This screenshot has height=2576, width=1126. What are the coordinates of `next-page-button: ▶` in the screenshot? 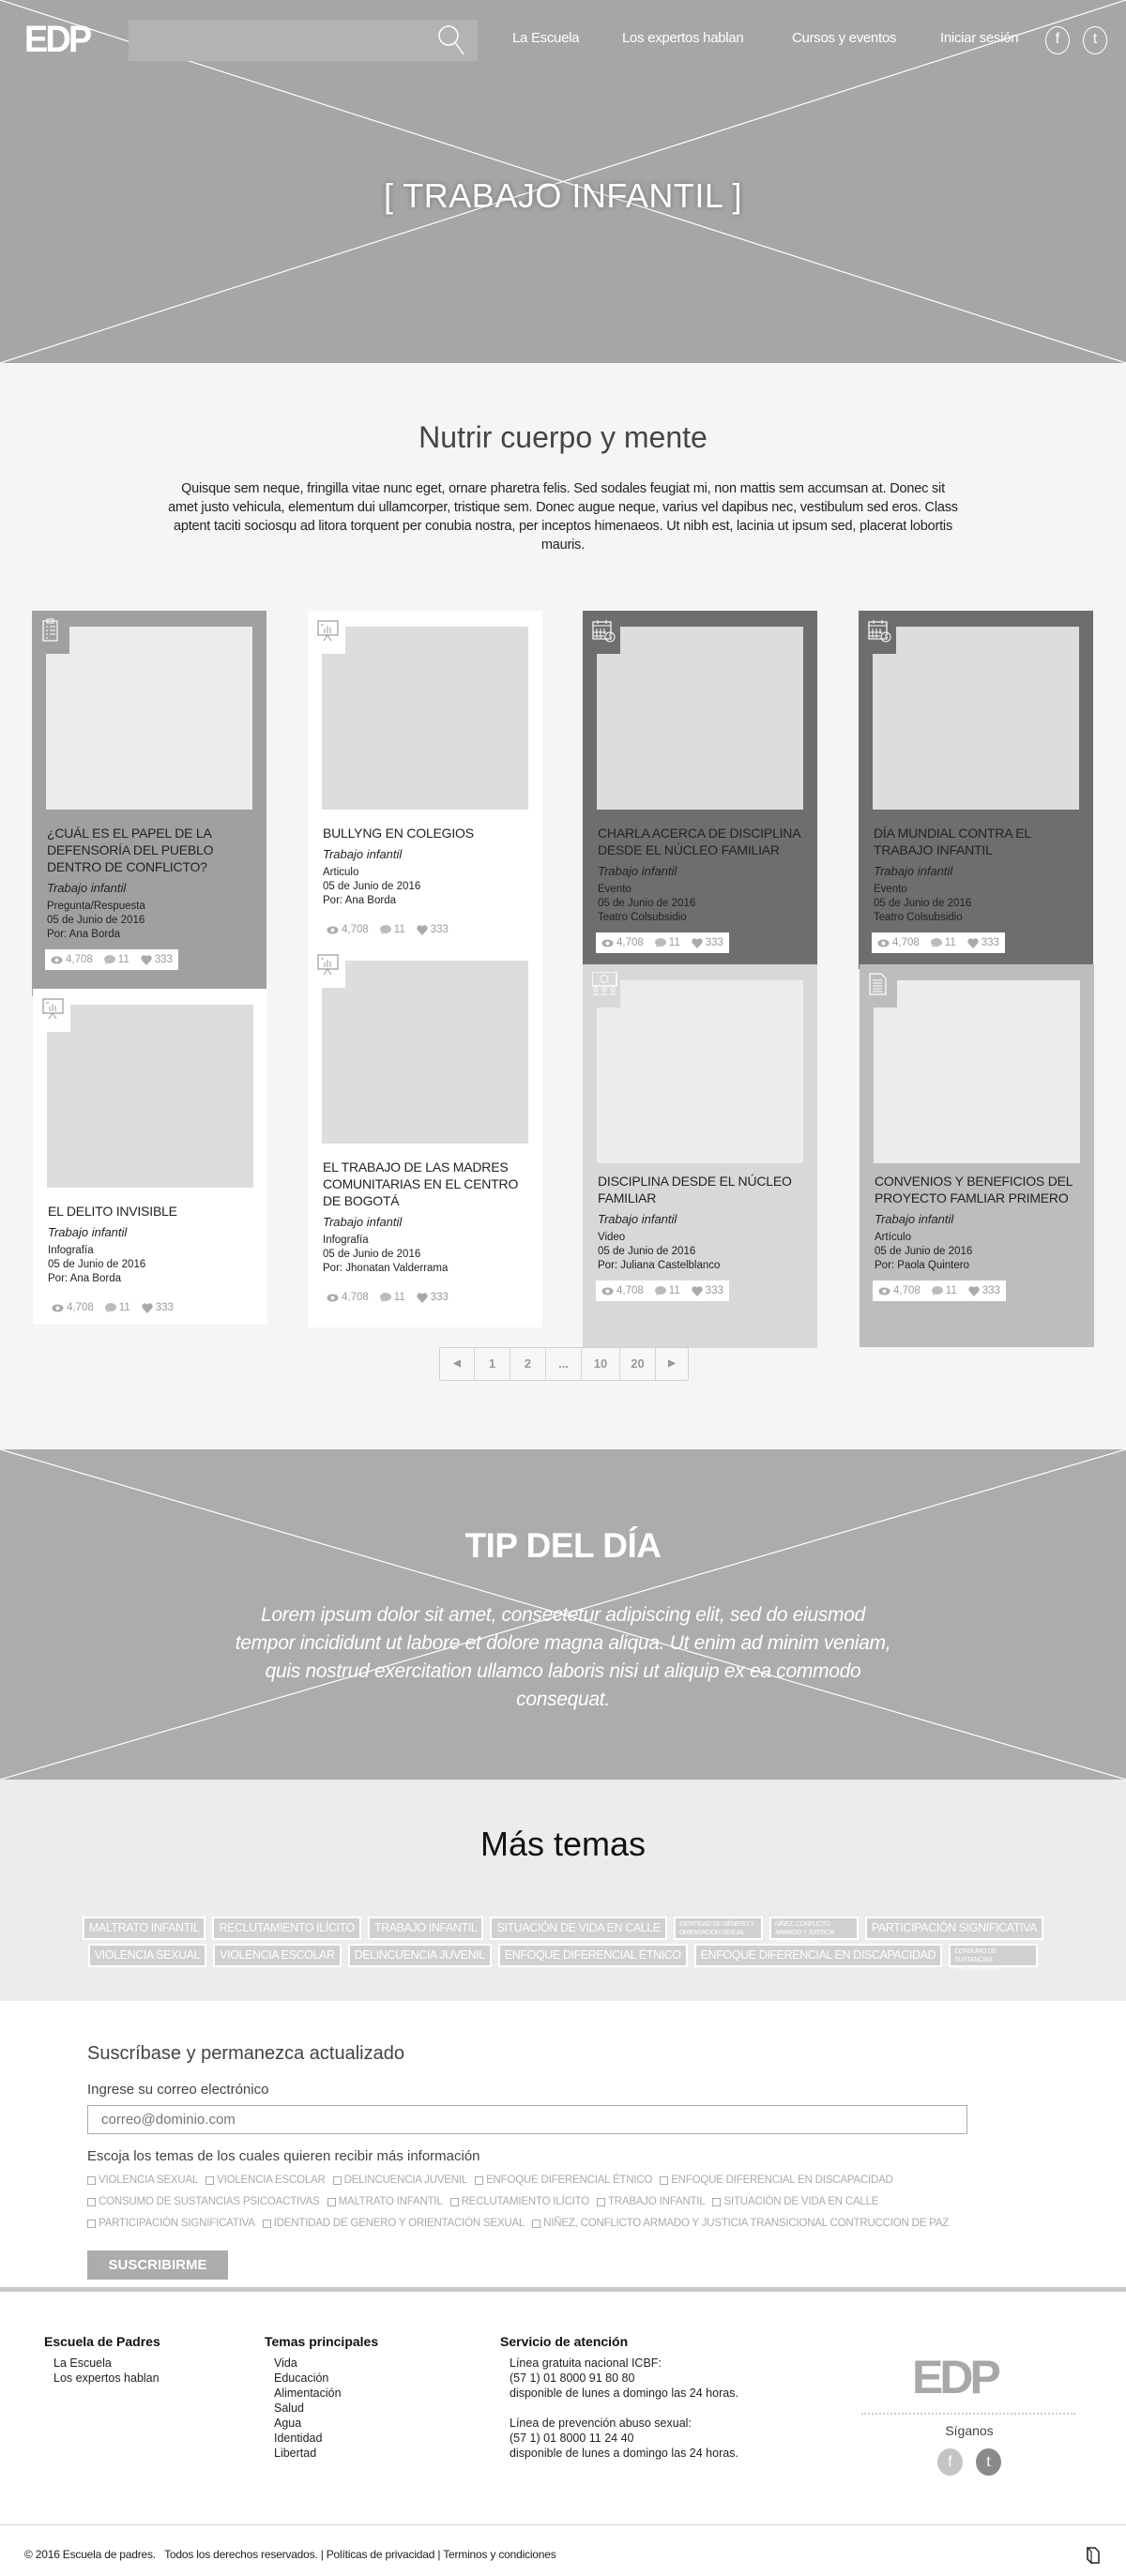 It's located at (672, 1364).